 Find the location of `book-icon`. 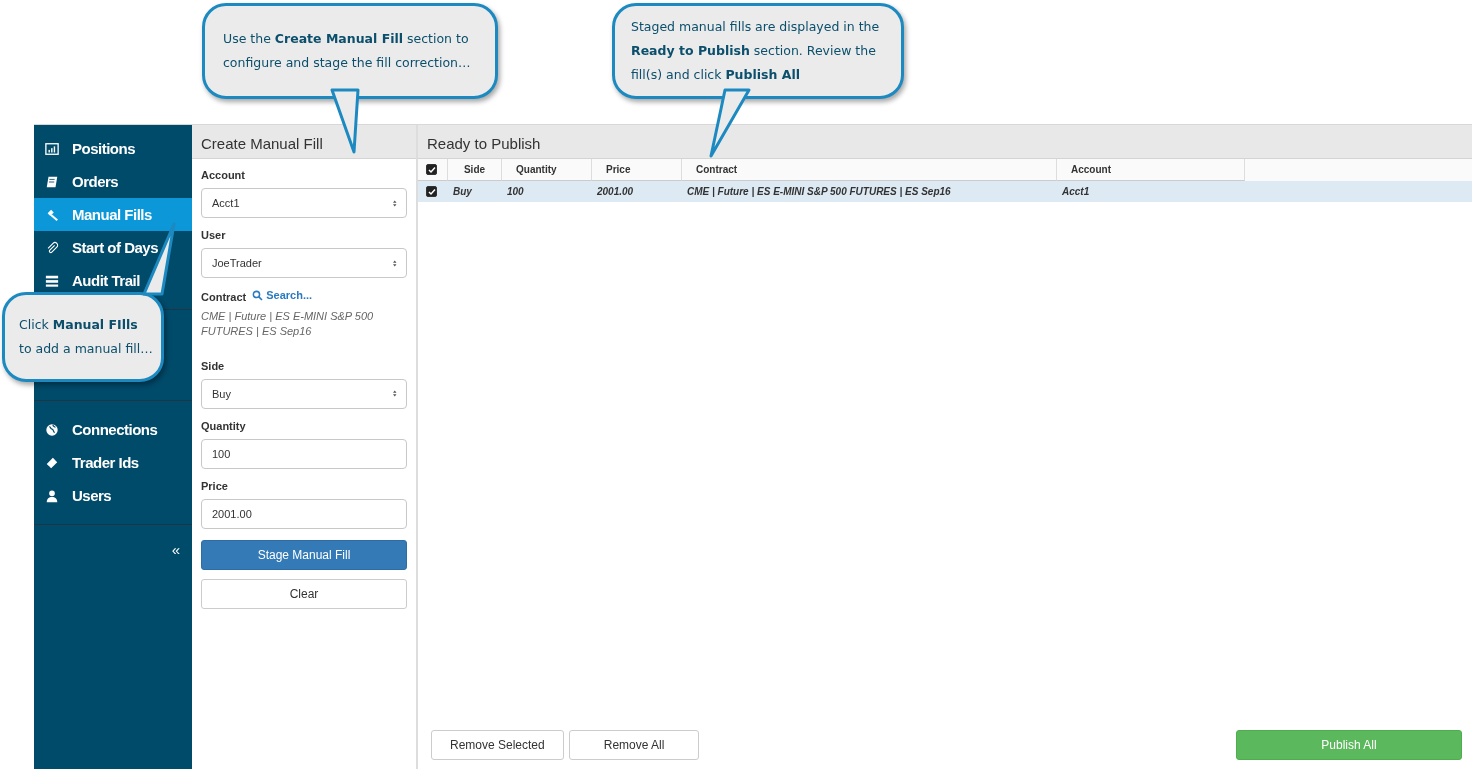

book-icon is located at coordinates (52, 181).